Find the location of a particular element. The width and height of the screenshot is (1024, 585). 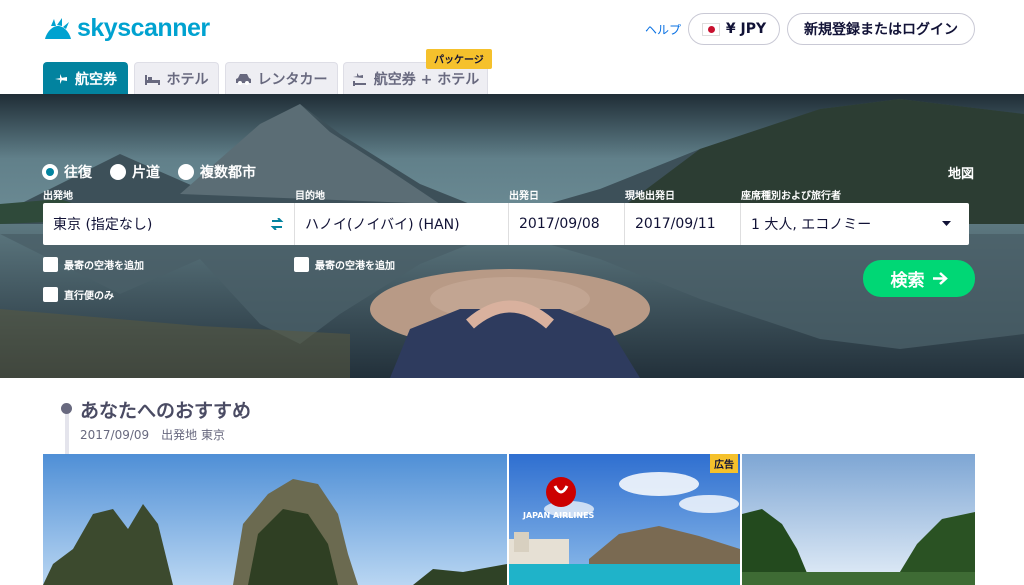

trip-type-label: 複数都市 is located at coordinates (228, 173).